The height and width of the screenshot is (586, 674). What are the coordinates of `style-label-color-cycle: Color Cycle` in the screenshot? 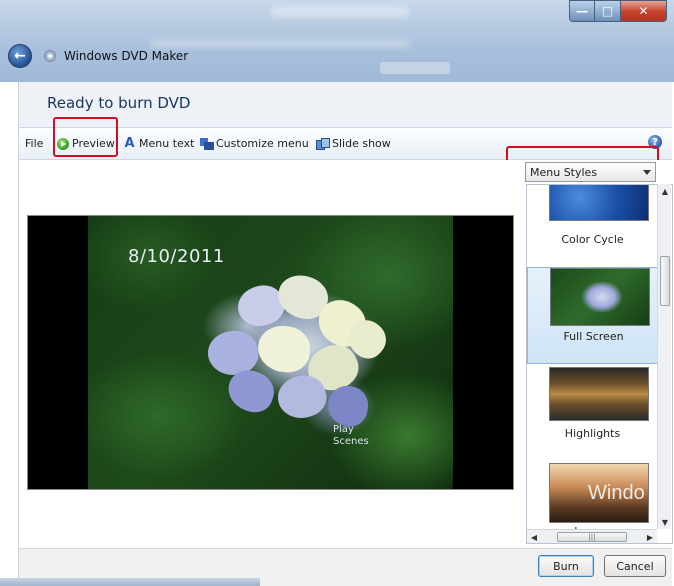 It's located at (592, 239).